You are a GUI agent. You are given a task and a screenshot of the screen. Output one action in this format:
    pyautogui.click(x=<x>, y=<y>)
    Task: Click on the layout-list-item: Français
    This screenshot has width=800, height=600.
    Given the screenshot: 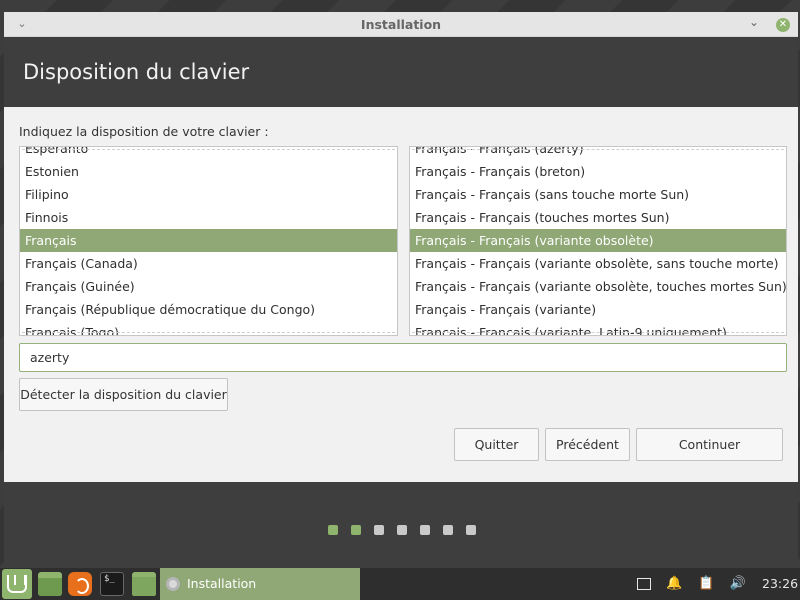 What is the action you would take?
    pyautogui.click(x=208, y=240)
    